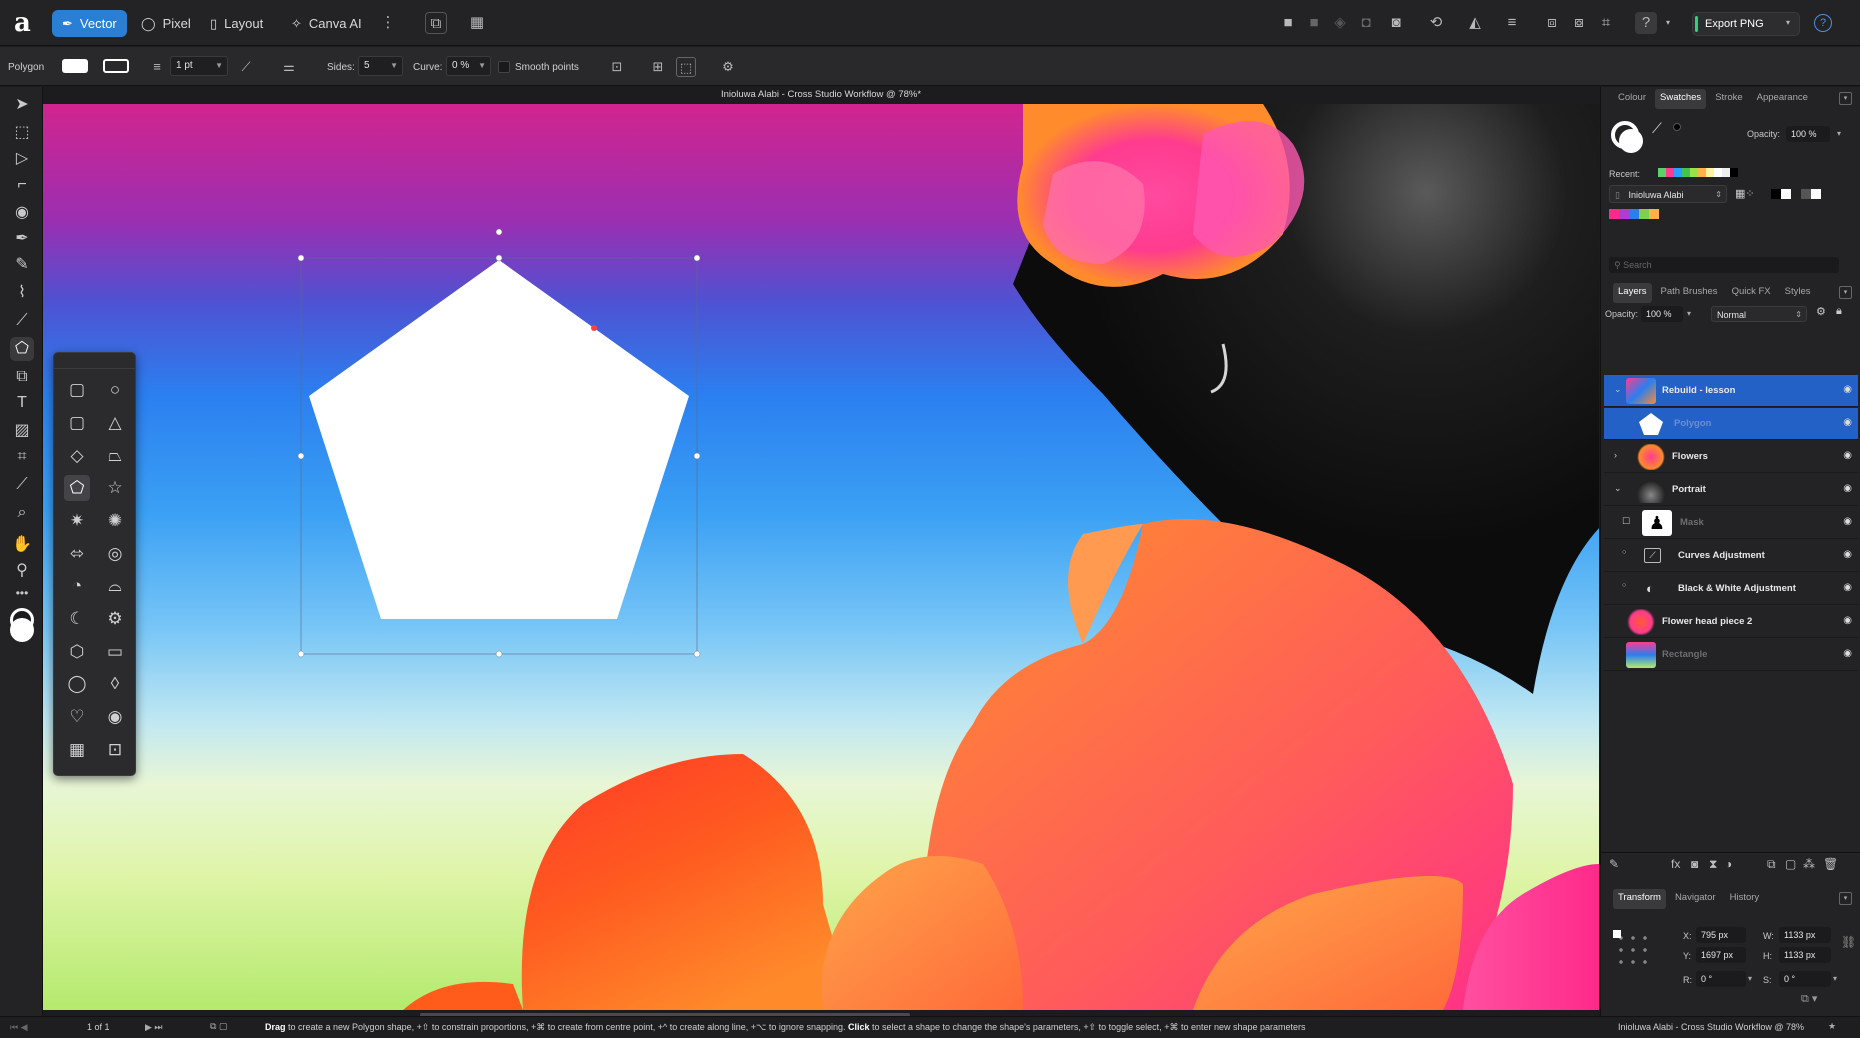 The width and height of the screenshot is (1860, 1038). What do you see at coordinates (77, 619) in the screenshot?
I see `crescent-tool-icon: ☾` at bounding box center [77, 619].